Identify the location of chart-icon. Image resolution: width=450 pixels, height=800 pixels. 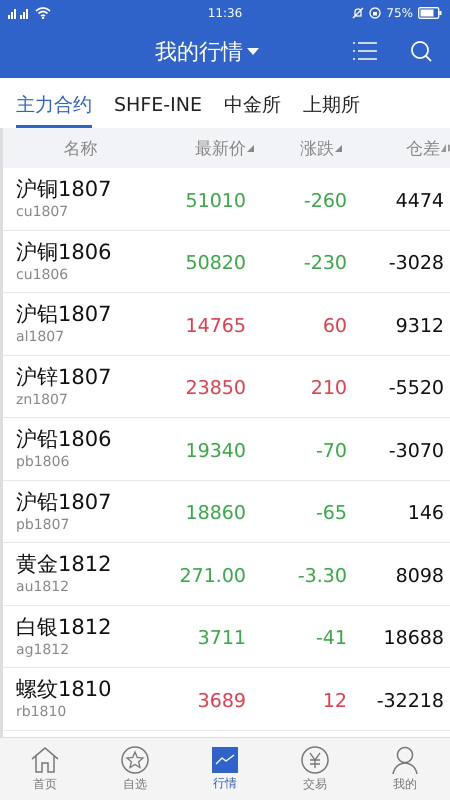
(225, 759).